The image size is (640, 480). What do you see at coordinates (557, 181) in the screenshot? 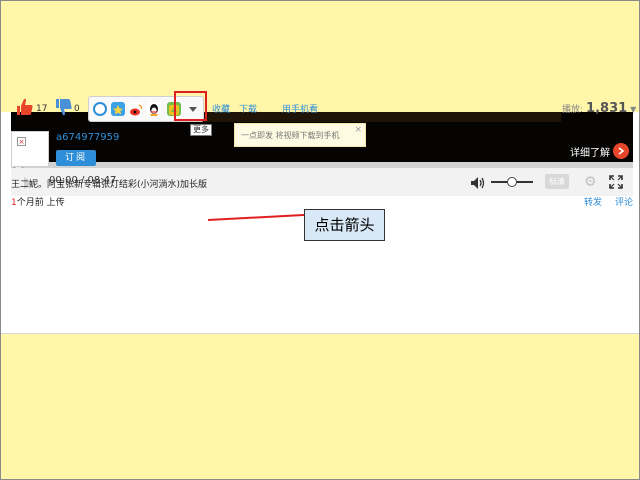
I see `quality-button: 标清` at bounding box center [557, 181].